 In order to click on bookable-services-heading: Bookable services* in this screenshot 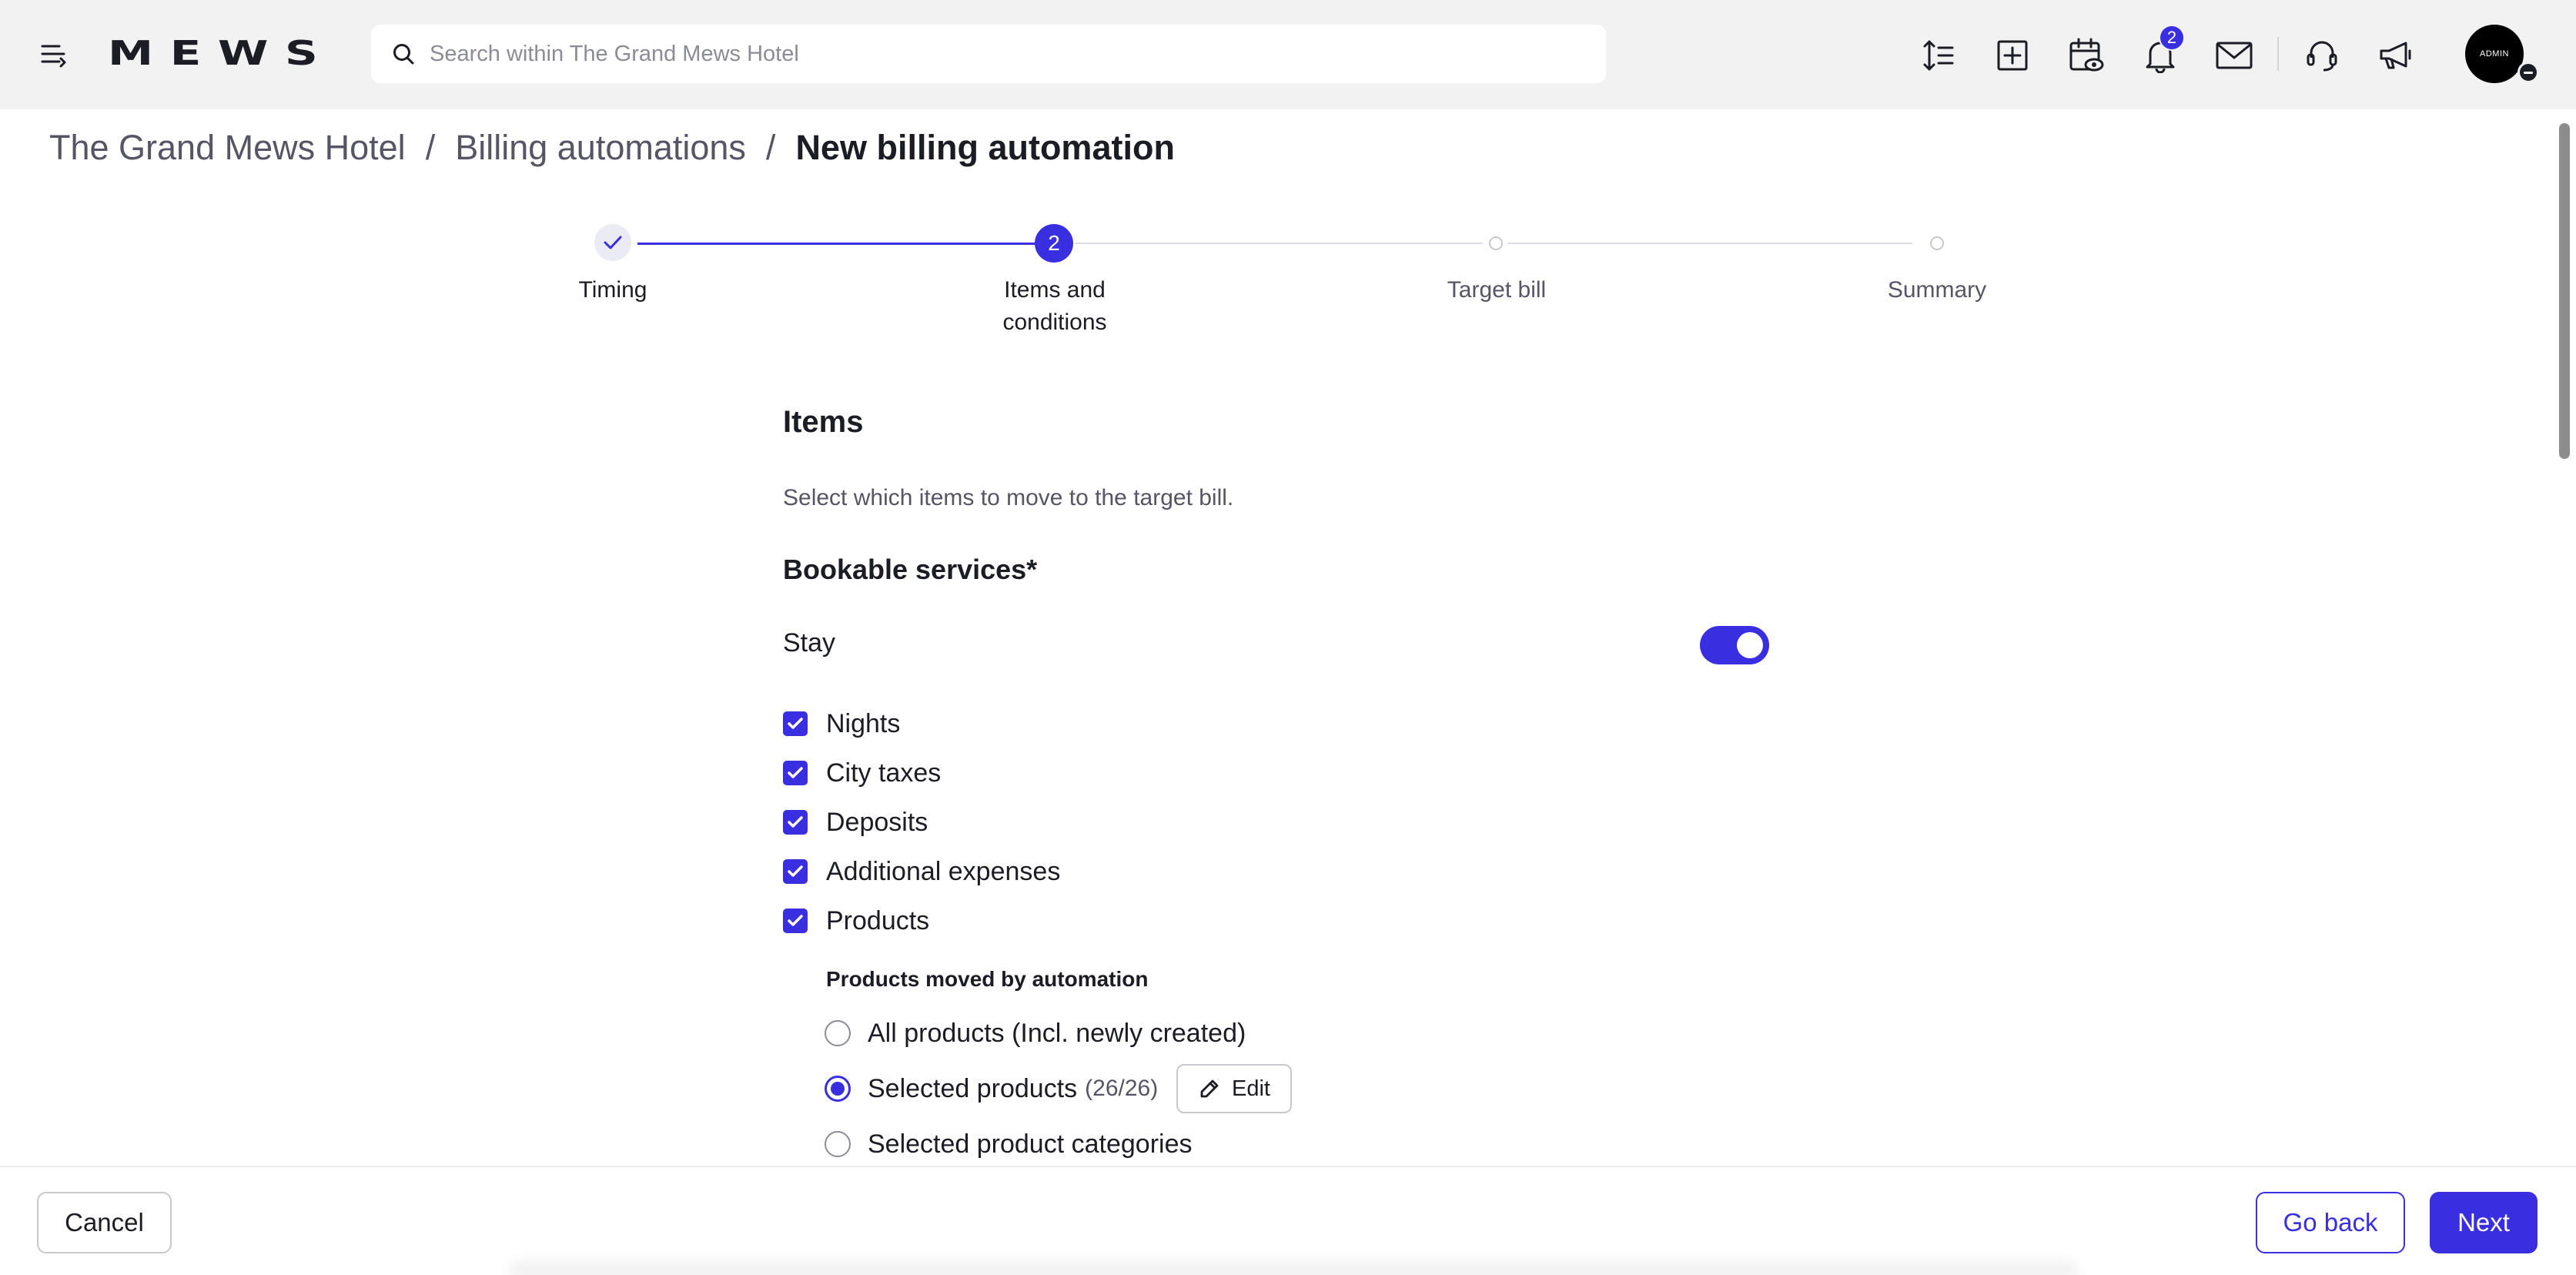, I will do `click(911, 569)`.